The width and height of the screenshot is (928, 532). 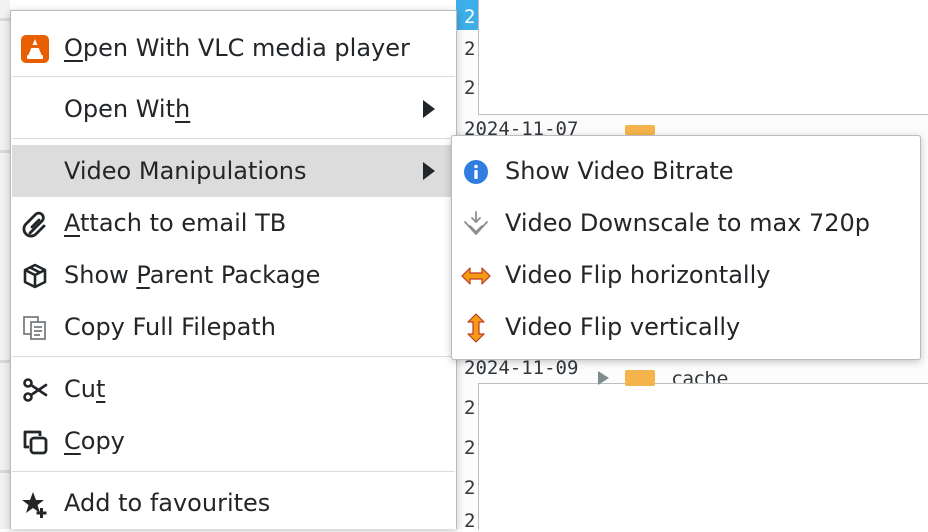 What do you see at coordinates (35, 328) in the screenshot?
I see `copy-path-icon` at bounding box center [35, 328].